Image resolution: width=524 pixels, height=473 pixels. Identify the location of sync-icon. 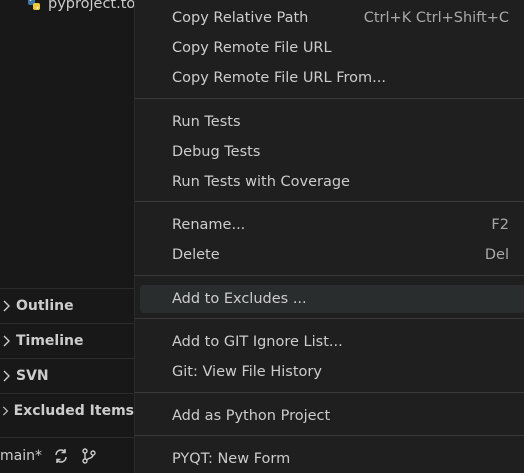
(61, 456).